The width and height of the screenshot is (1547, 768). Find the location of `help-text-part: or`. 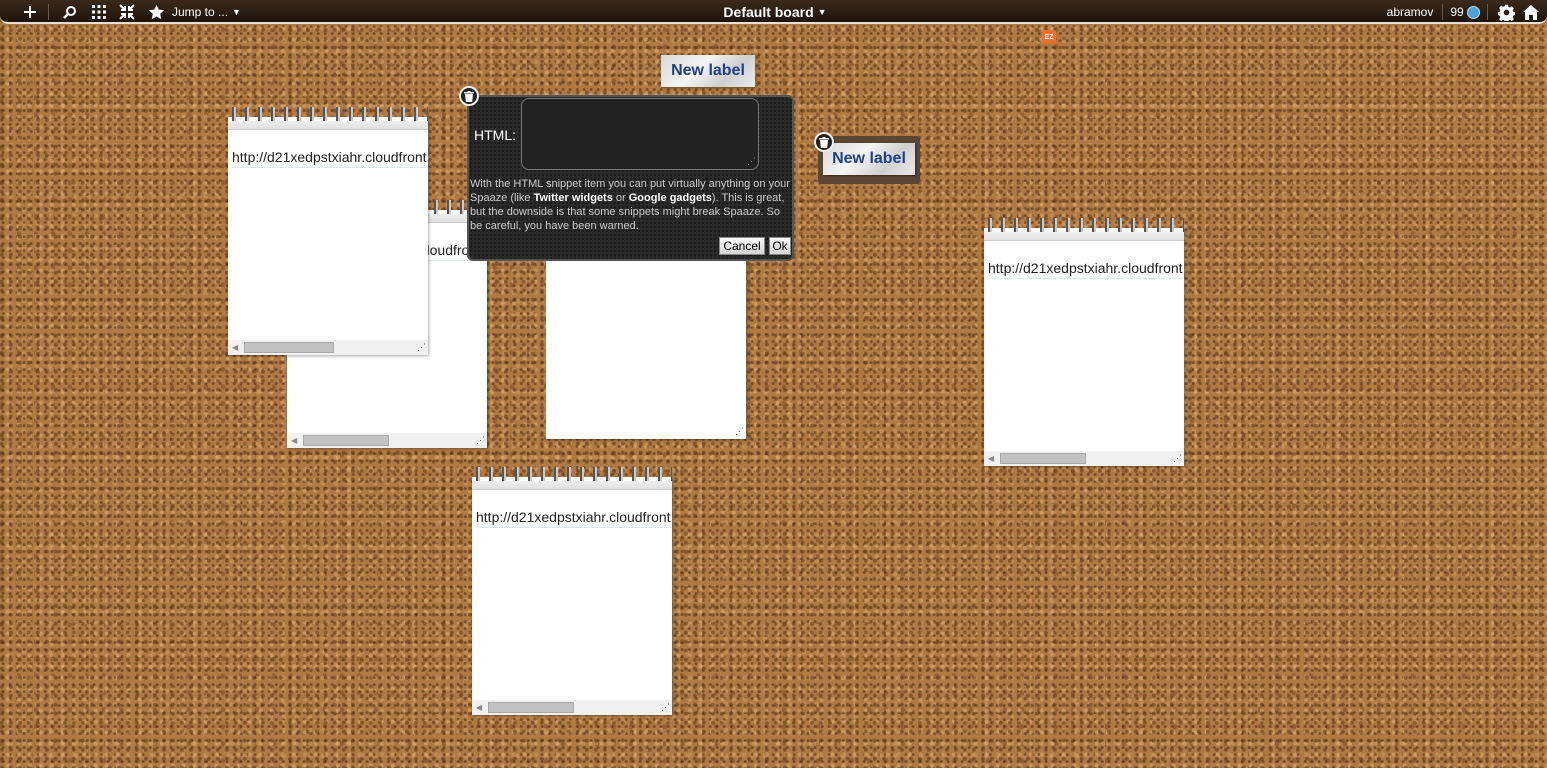

help-text-part: or is located at coordinates (620, 198).